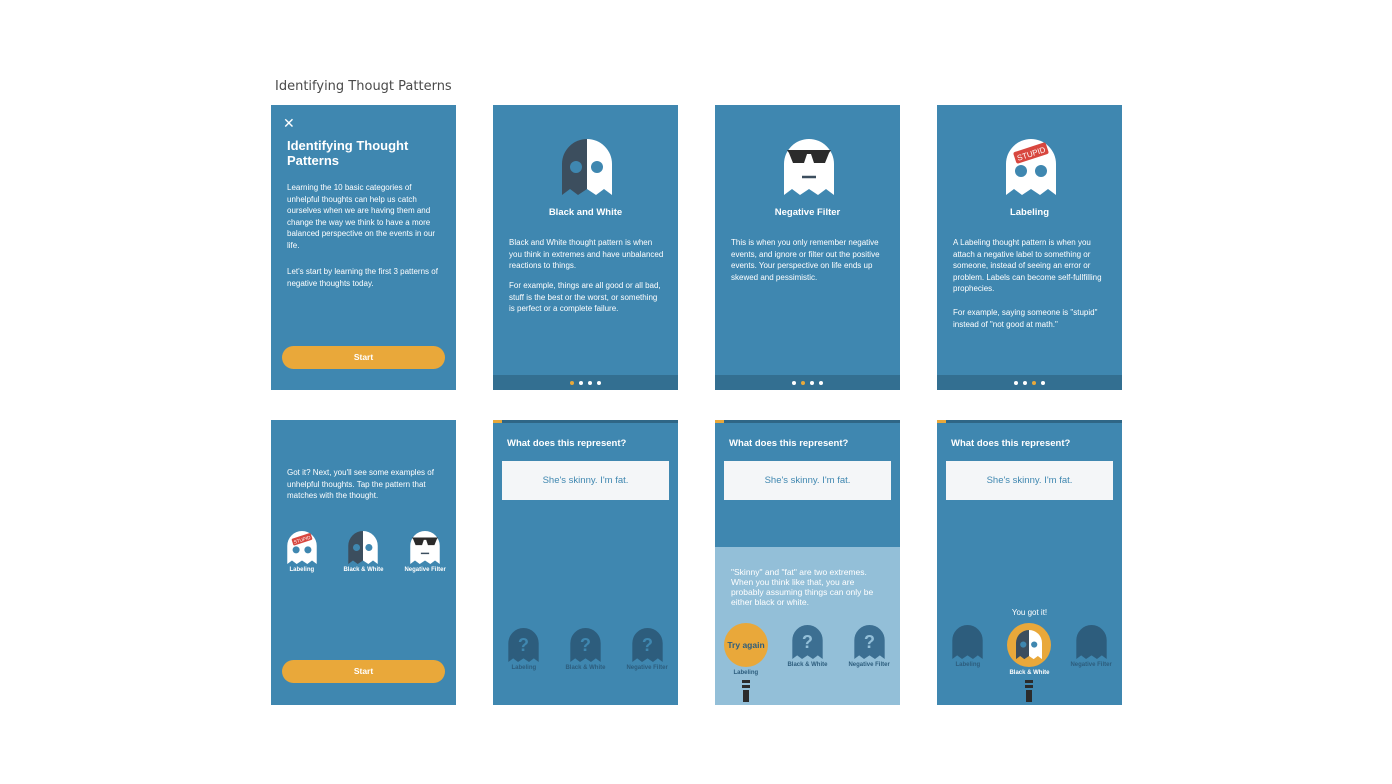 This screenshot has height=784, width=1392. I want to click on answer-negative-filter: Negative Filter, so click(1091, 663).